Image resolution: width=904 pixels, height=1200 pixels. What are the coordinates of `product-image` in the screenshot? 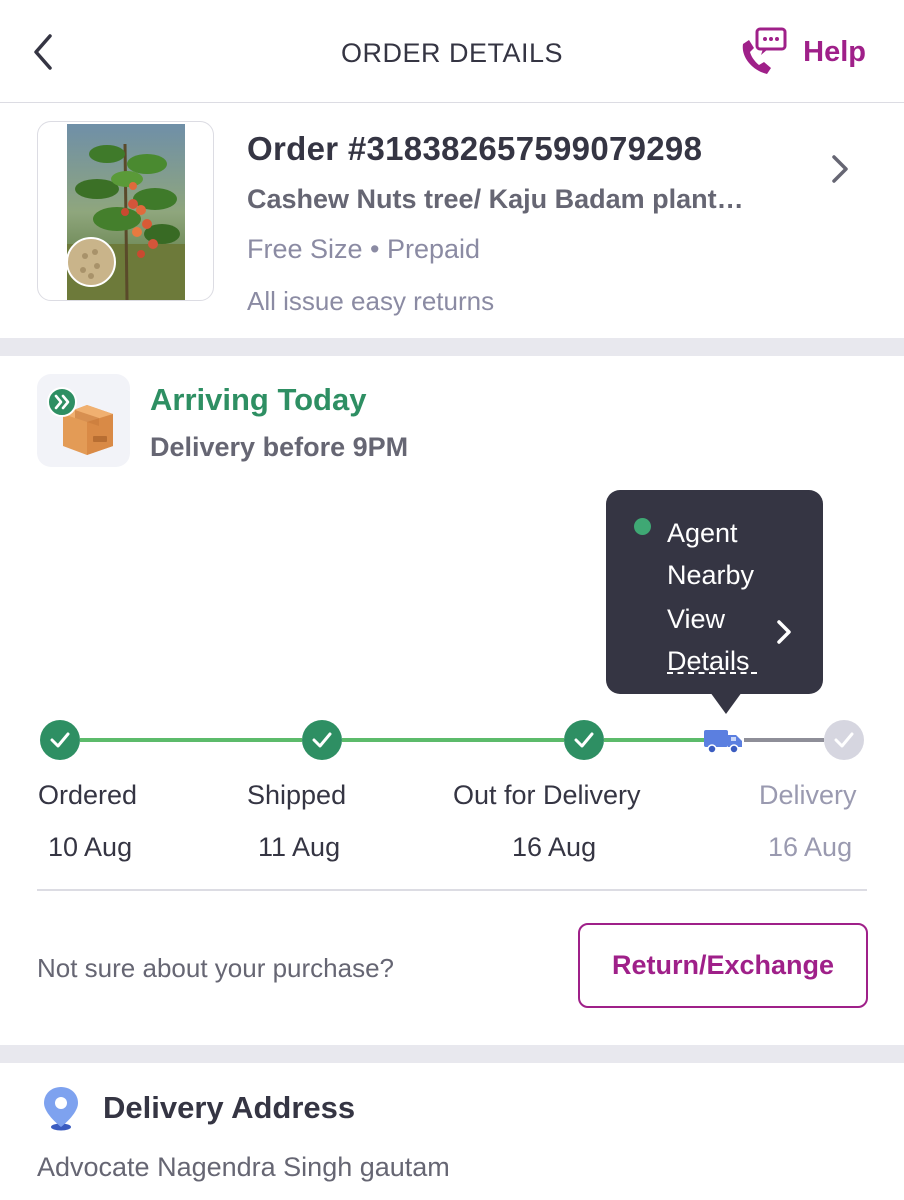 It's located at (126, 212).